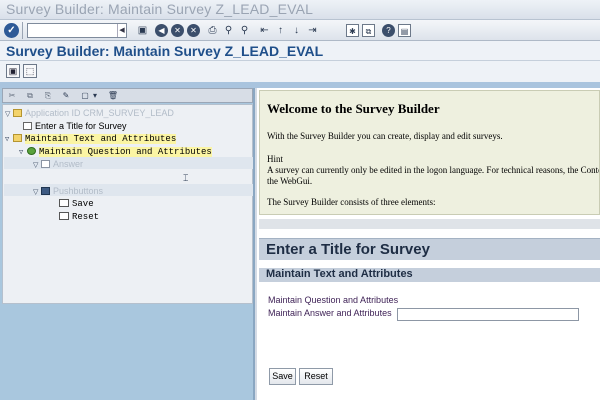 This screenshot has width=600, height=400. I want to click on cancel-icon: ✕, so click(193, 30).